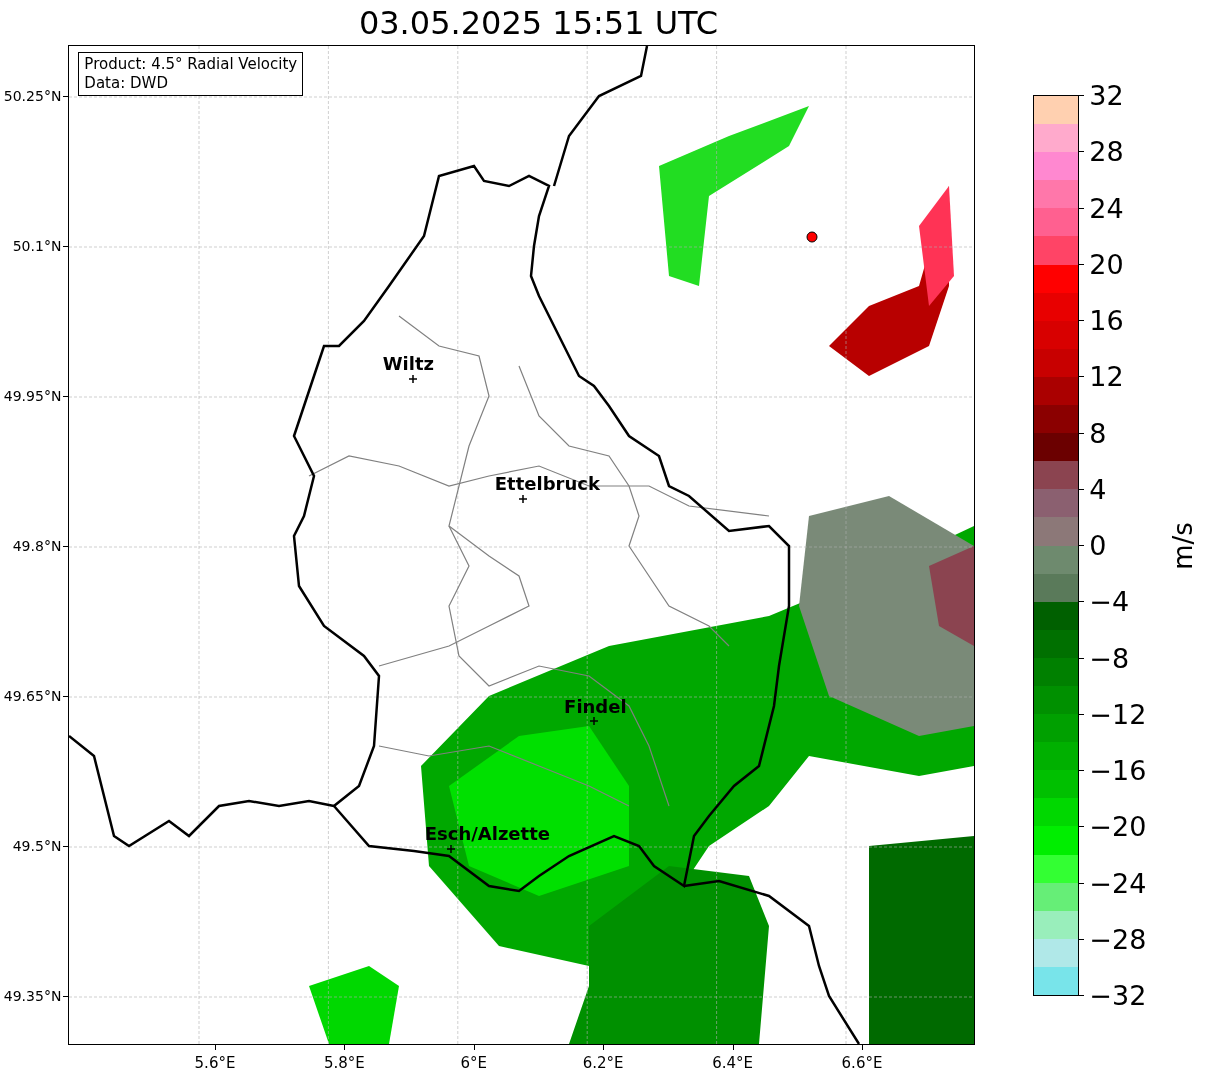  Describe the element at coordinates (1183, 545) in the screenshot. I see `colorbar-unit: m/s` at that location.